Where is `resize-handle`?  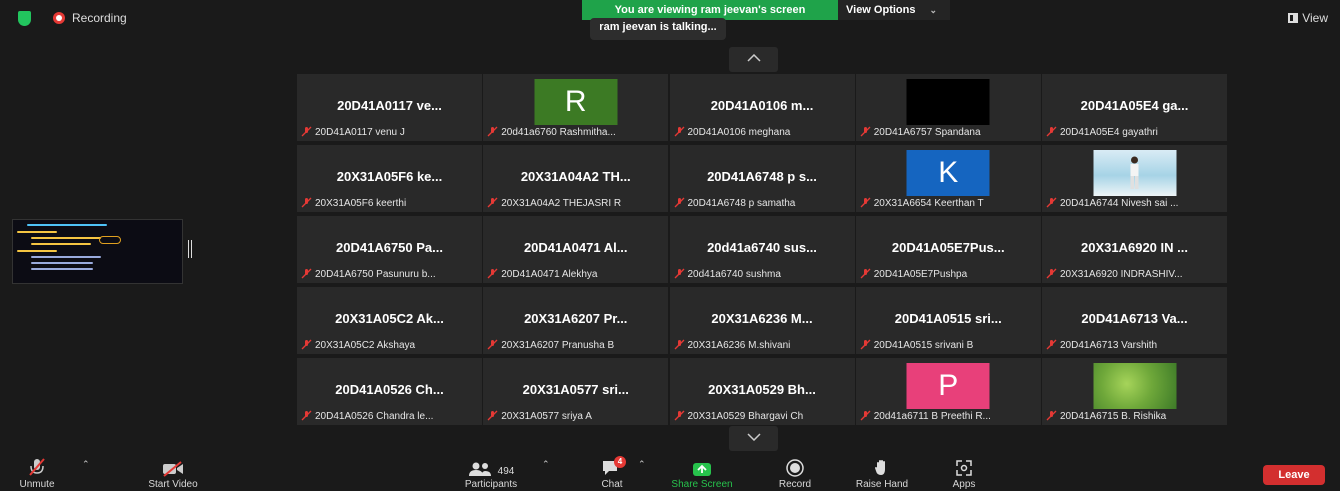 resize-handle is located at coordinates (190, 249).